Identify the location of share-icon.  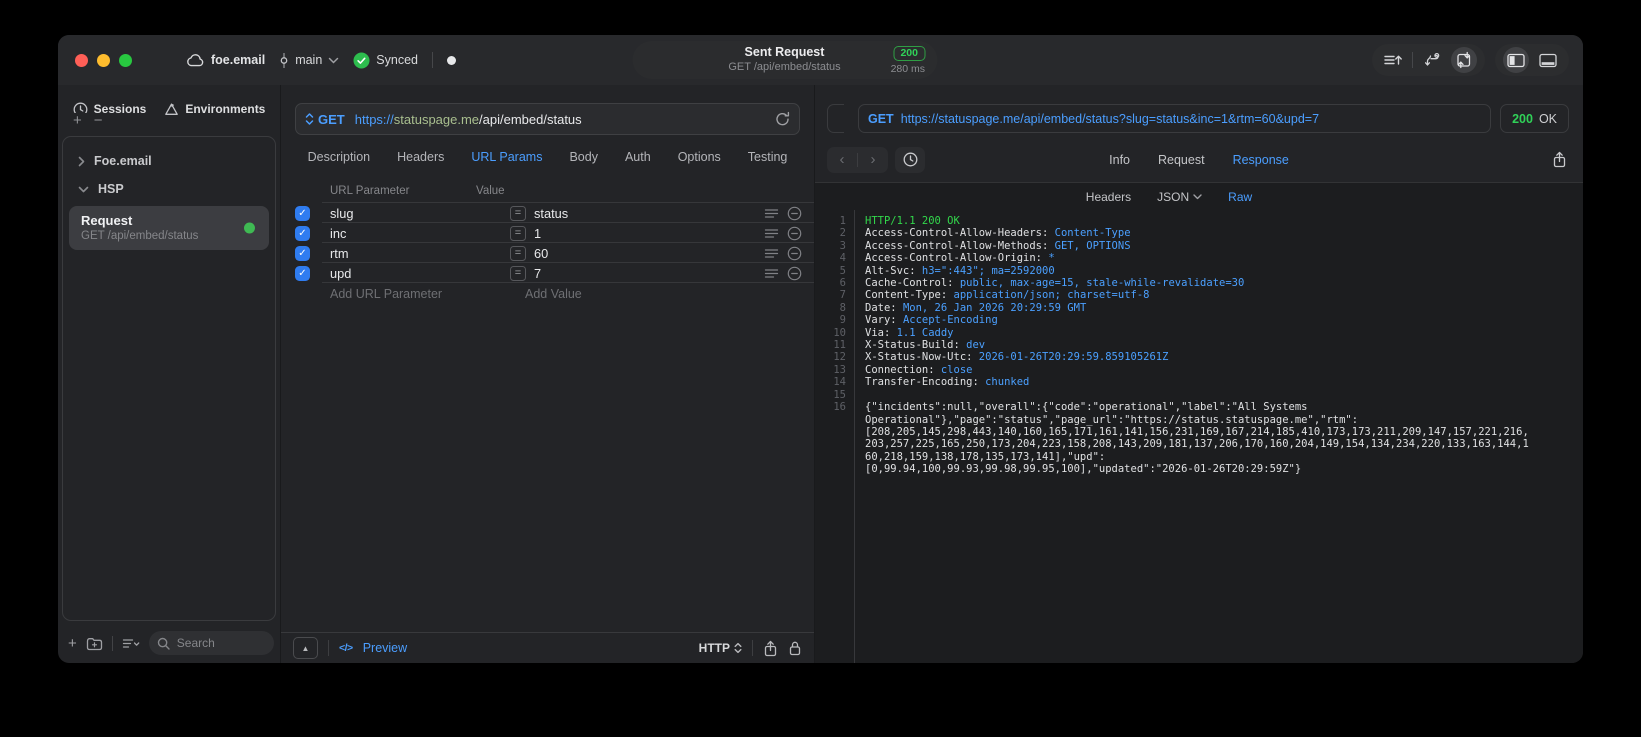
(1559, 159).